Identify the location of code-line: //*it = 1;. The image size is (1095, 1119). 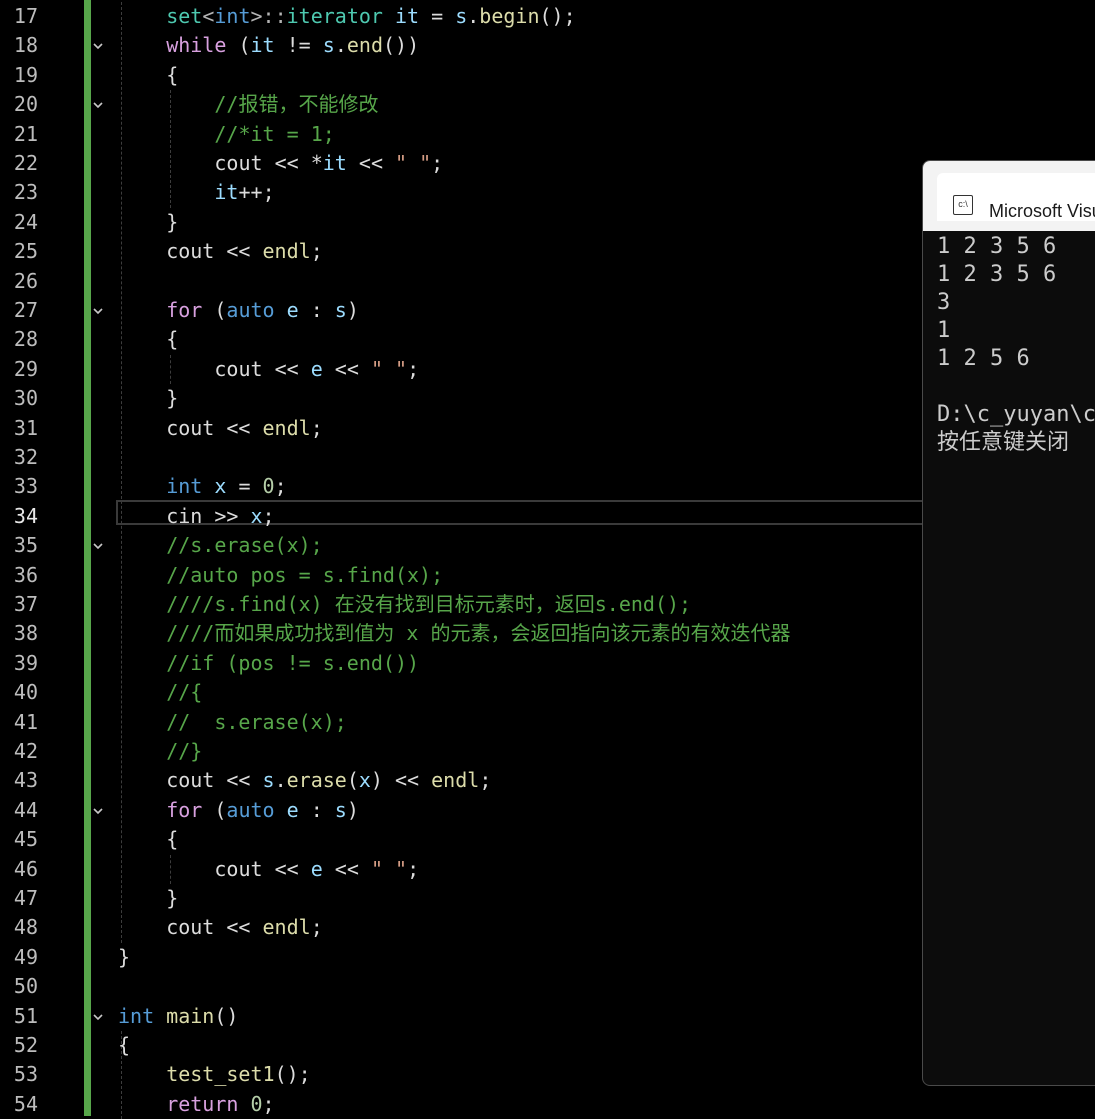
(274, 134).